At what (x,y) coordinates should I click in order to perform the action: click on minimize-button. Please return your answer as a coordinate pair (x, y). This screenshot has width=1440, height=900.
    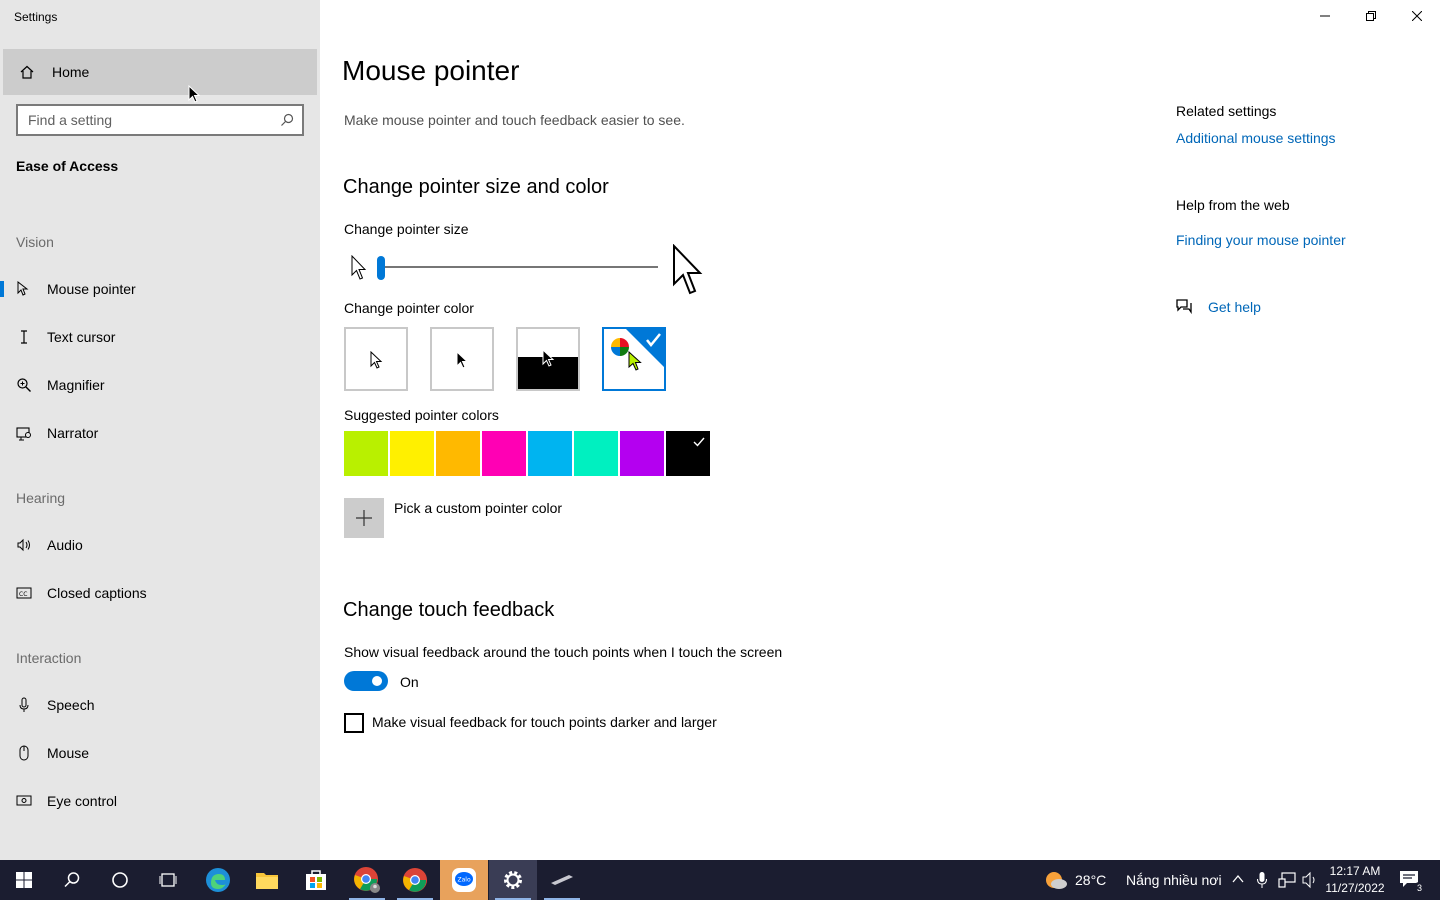
    Looking at the image, I should click on (1325, 16).